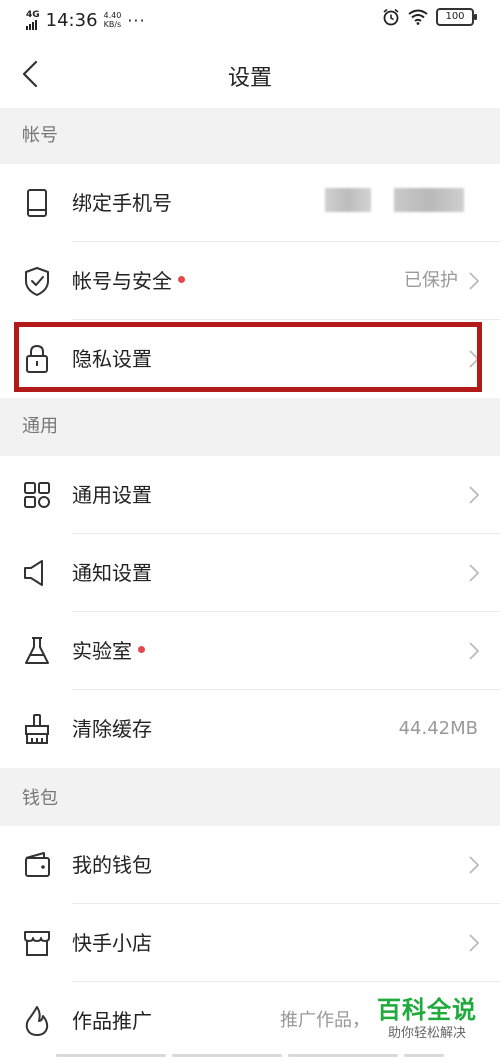 The width and height of the screenshot is (500, 1060). Describe the element at coordinates (31, 24) in the screenshot. I see `signal-bars-icon` at that location.